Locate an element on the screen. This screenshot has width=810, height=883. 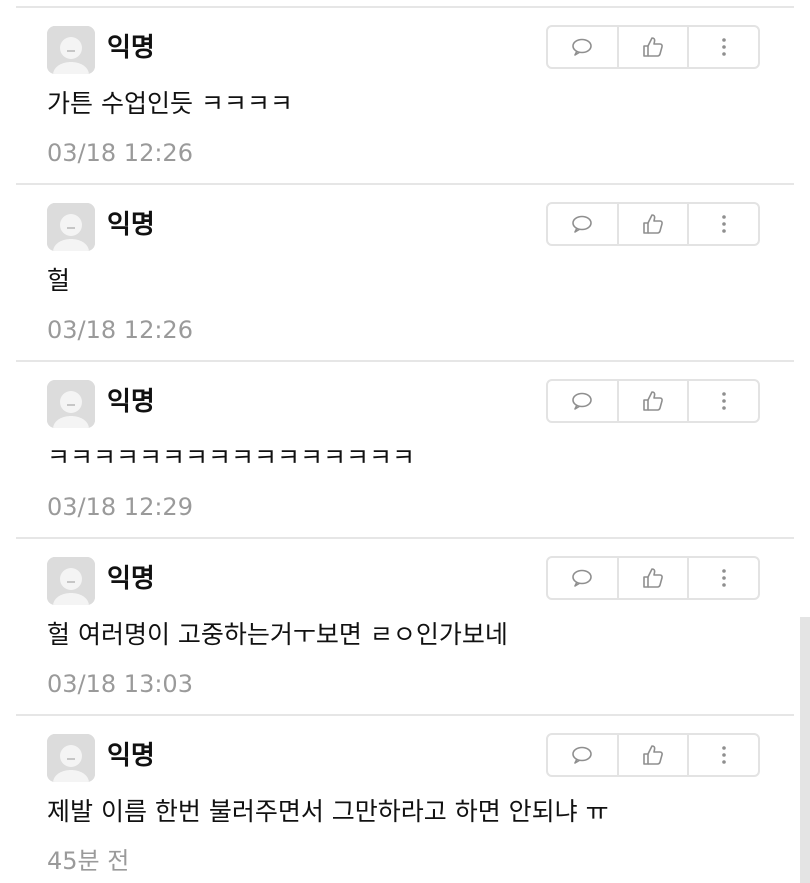
scrollbar is located at coordinates (805, 750).